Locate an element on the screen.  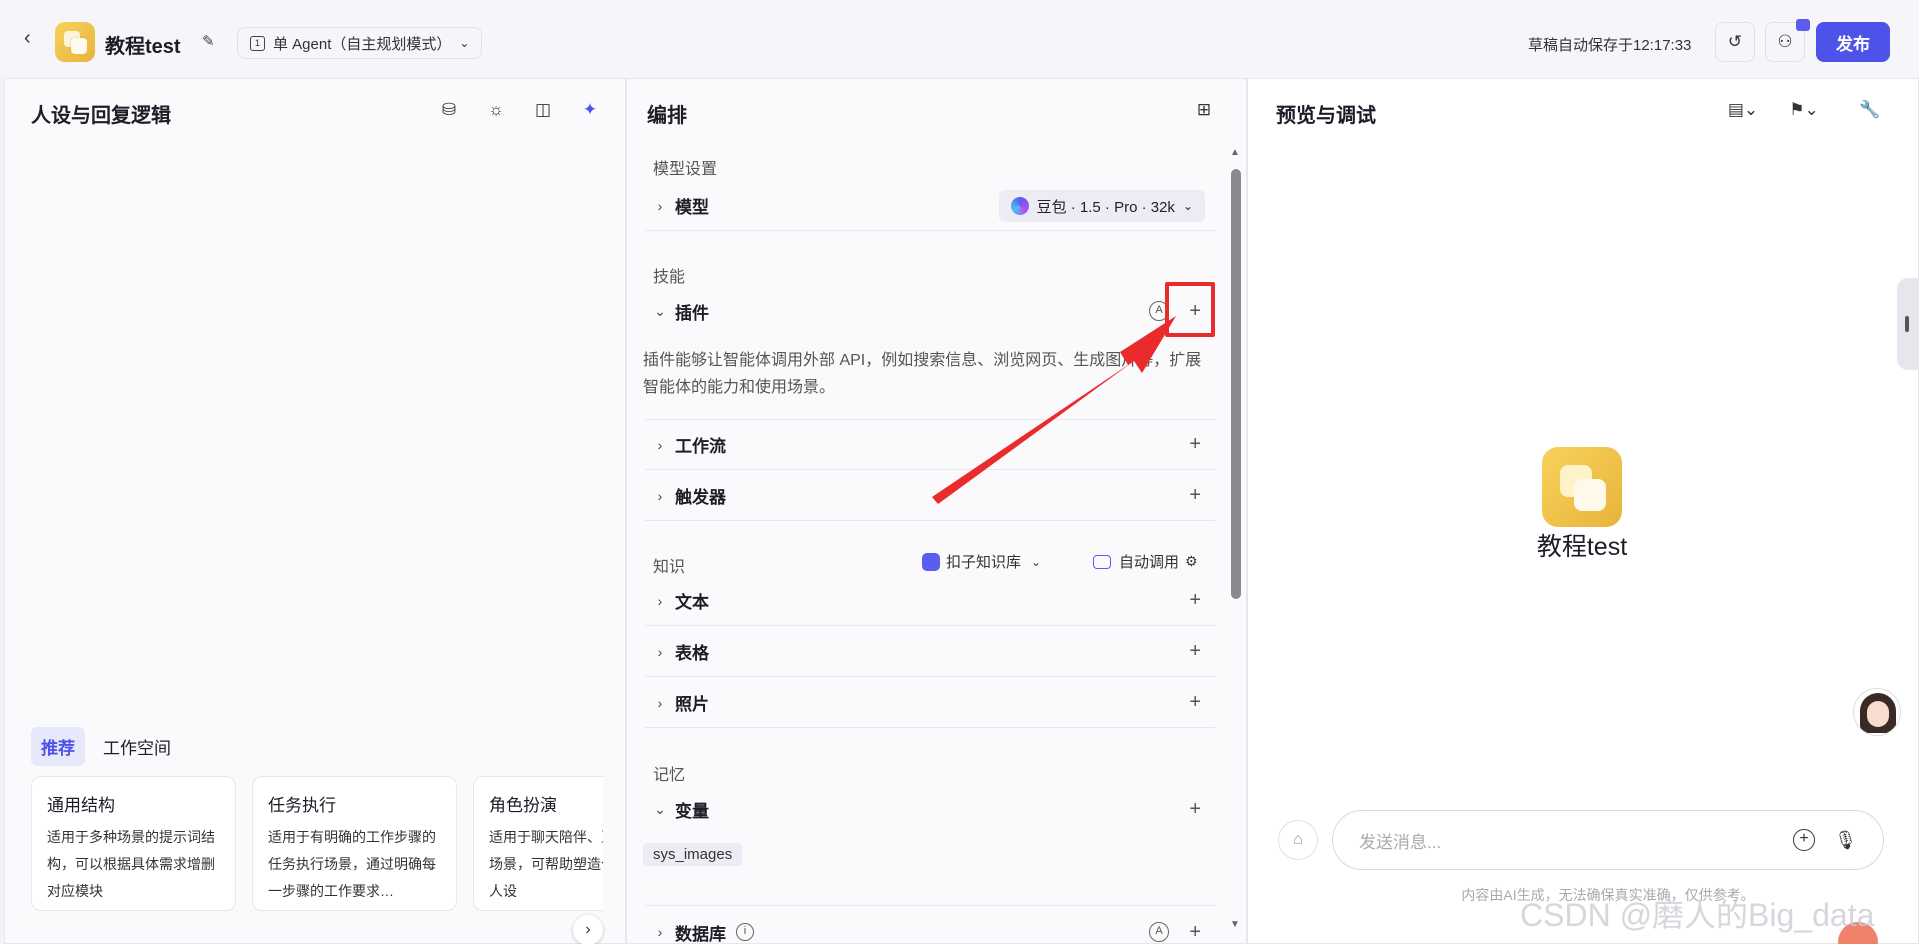
template-card: 通用结构 适用于多种场景的提示词结构，可以根据具体需求增删对应模块 is located at coordinates (133, 843).